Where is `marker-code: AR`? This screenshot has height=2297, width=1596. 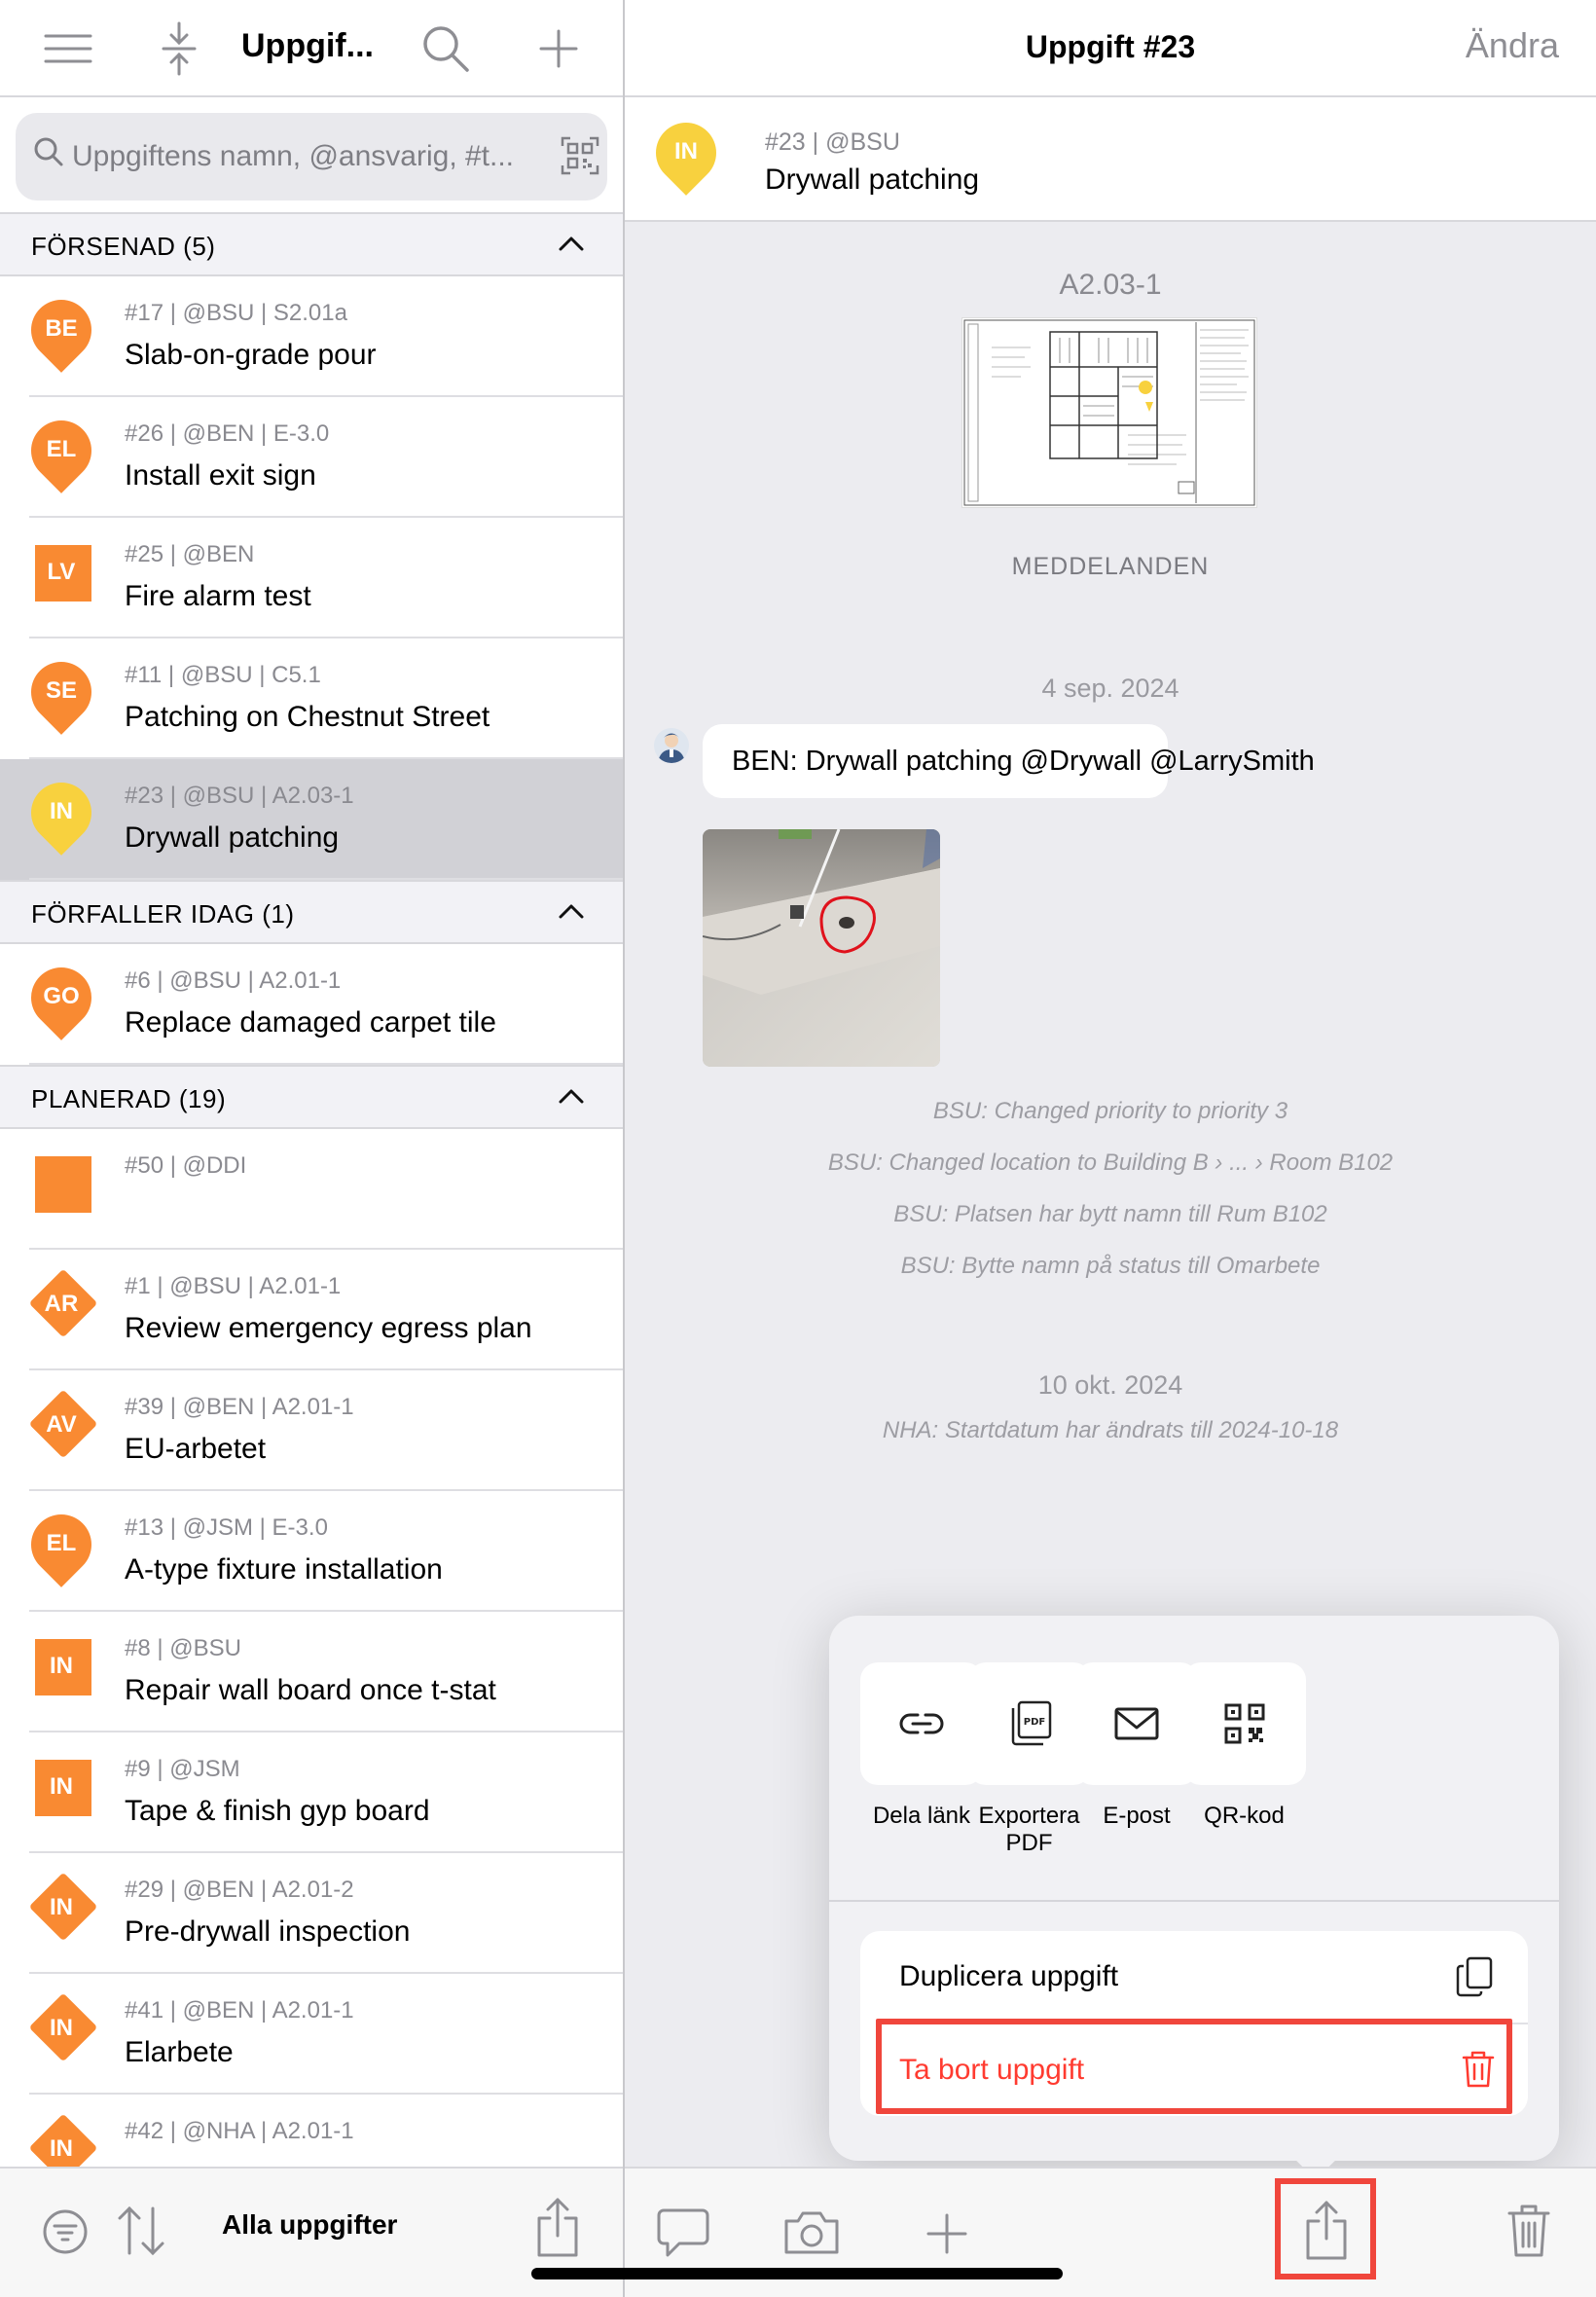 marker-code: AR is located at coordinates (61, 1304).